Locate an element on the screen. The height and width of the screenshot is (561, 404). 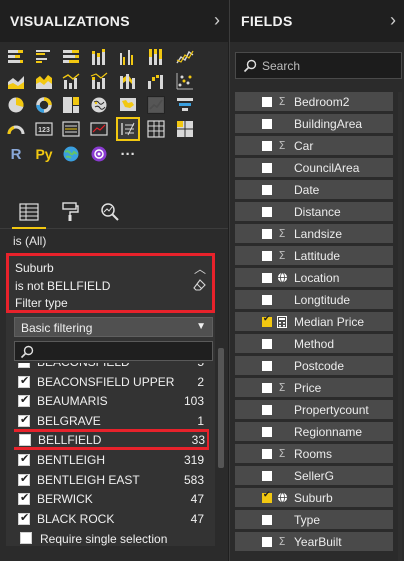
filter-search-input is located at coordinates (113, 351).